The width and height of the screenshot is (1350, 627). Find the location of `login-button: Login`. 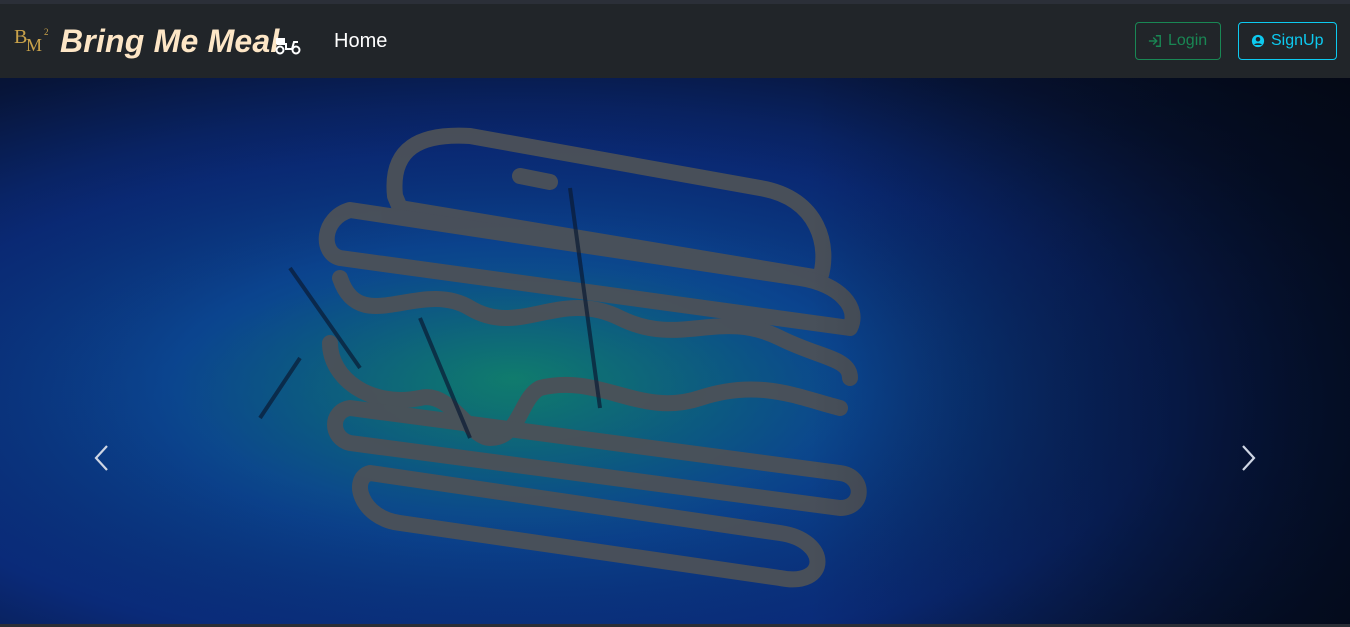

login-button: Login is located at coordinates (1178, 41).